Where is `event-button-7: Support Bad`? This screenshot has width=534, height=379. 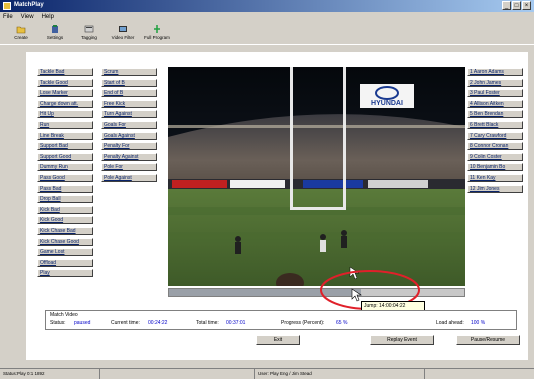
event-button-7: Support Bad is located at coordinates (65, 146).